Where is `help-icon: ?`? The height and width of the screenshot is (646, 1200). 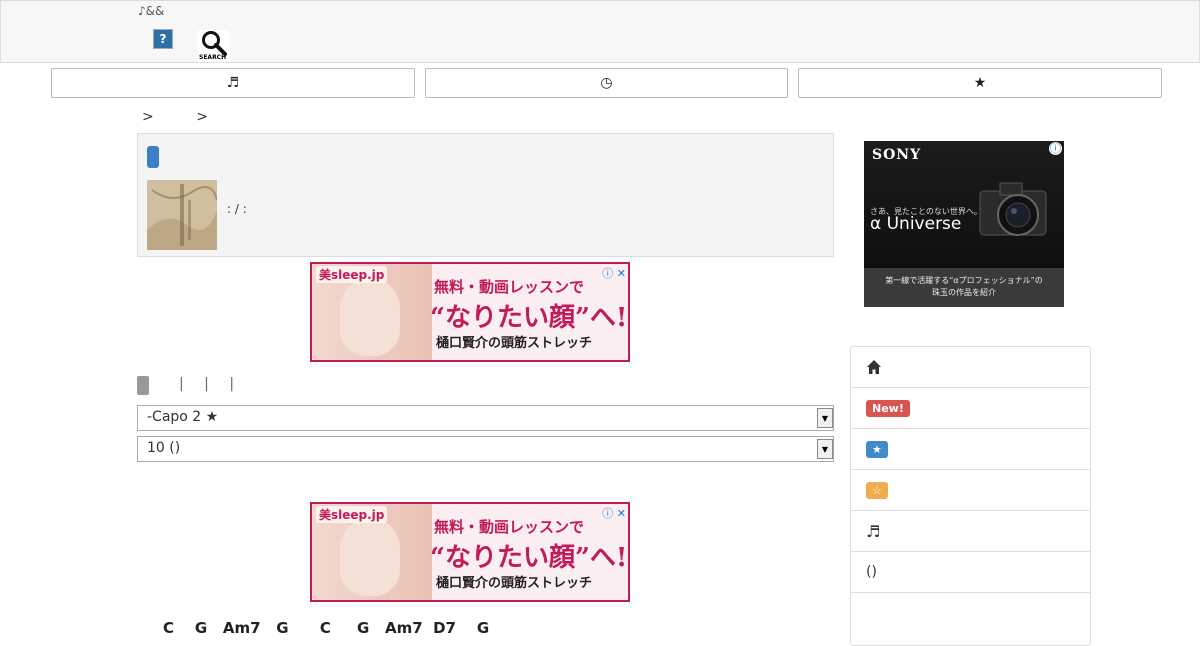
help-icon: ? is located at coordinates (163, 39).